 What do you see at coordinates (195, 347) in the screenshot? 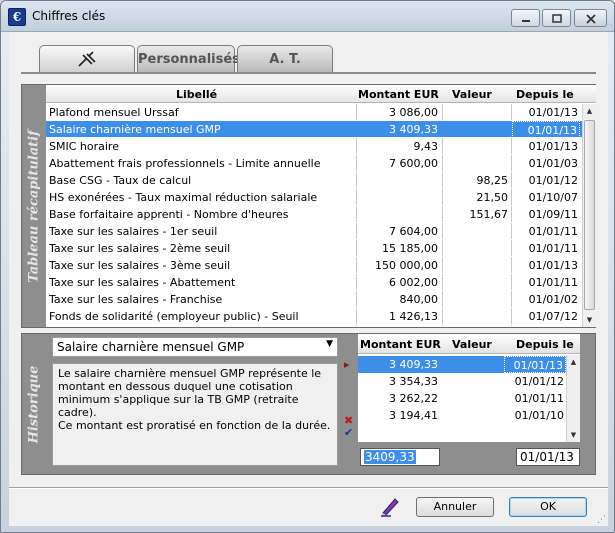
I see `history-item-select: Salaire charnière mensuel GMP ▼` at bounding box center [195, 347].